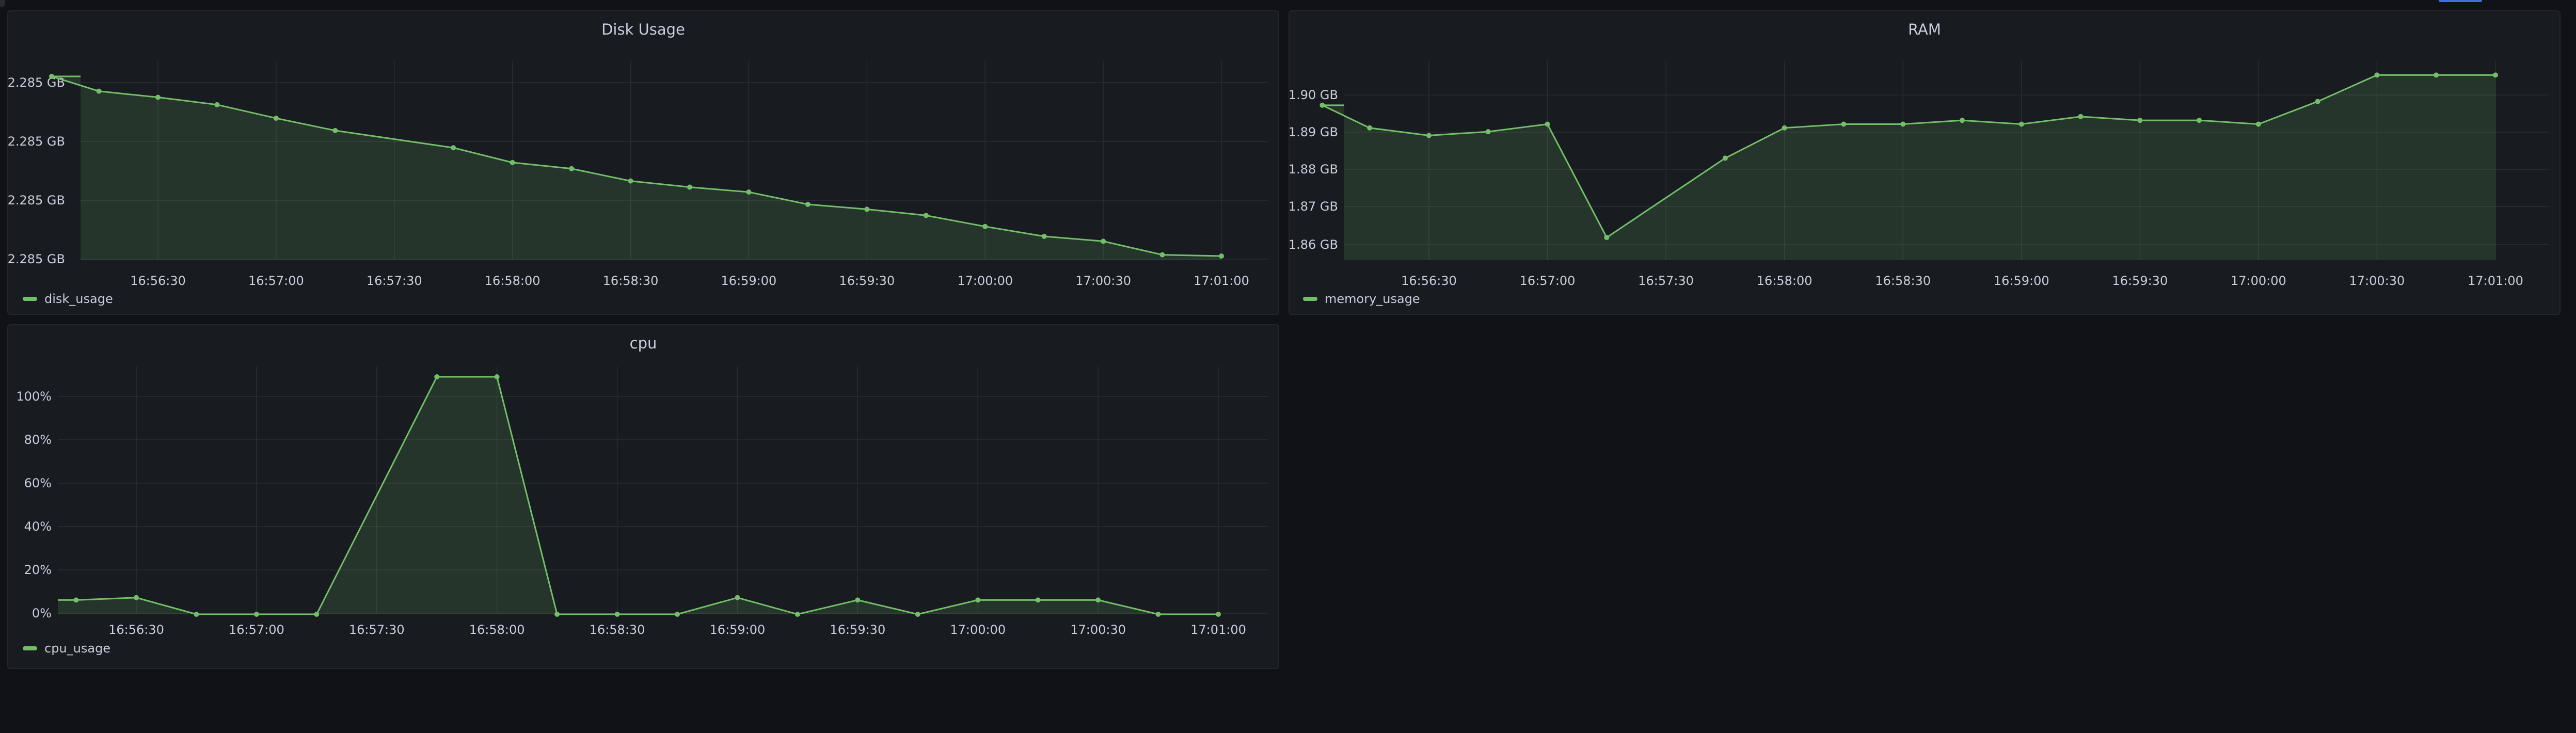  I want to click on y-tick-label: 80%, so click(38, 440).